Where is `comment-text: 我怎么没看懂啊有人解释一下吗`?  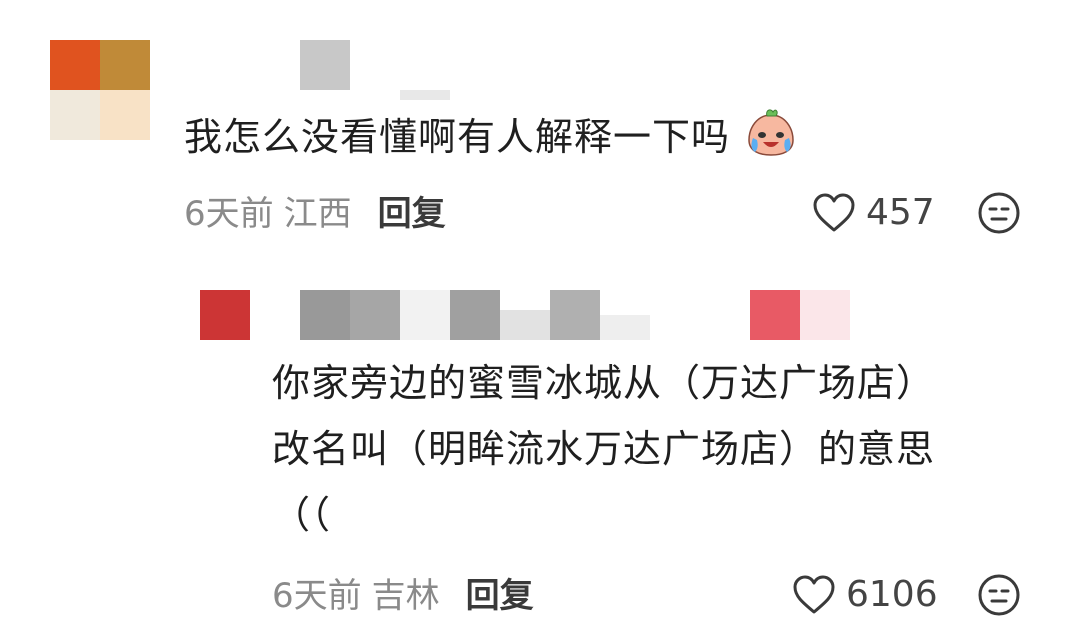 comment-text: 我怎么没看懂啊有人解释一下吗 is located at coordinates (490, 141).